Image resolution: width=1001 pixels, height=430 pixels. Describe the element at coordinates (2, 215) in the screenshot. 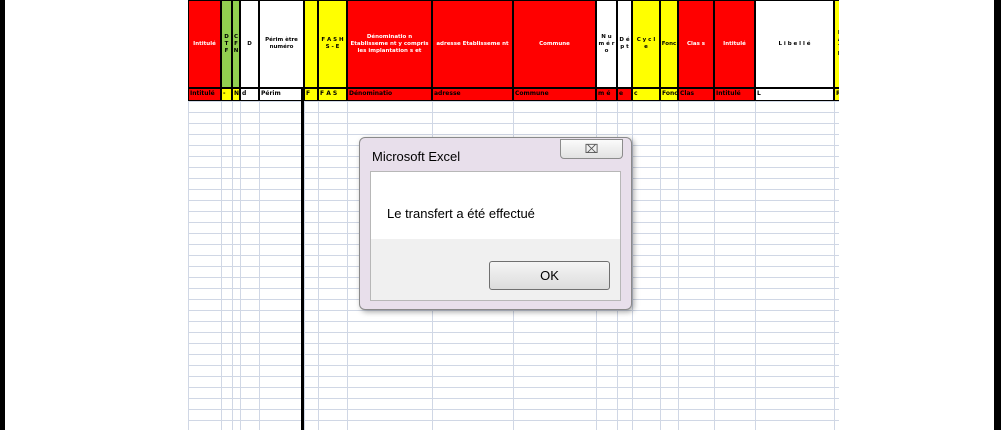

I see `window-border-left` at that location.